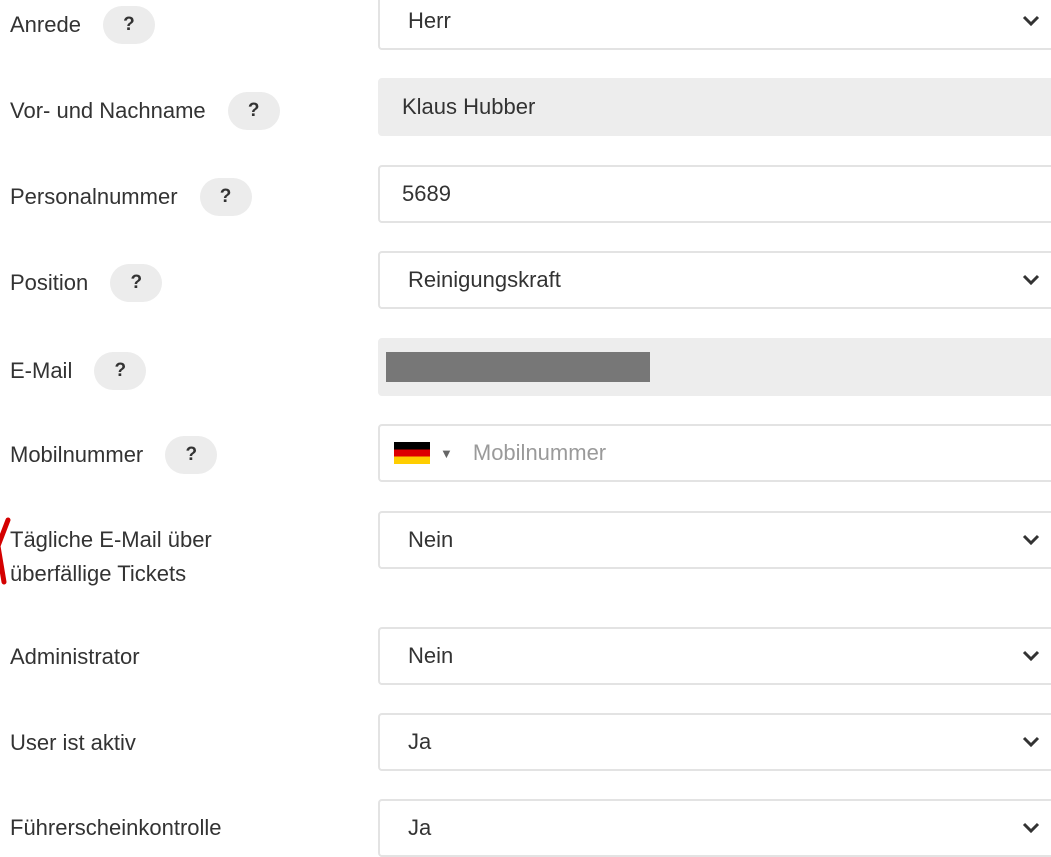 The width and height of the screenshot is (1051, 857). What do you see at coordinates (98, 573) in the screenshot?
I see `daily-email-label-line2: überfällige Tickets` at bounding box center [98, 573].